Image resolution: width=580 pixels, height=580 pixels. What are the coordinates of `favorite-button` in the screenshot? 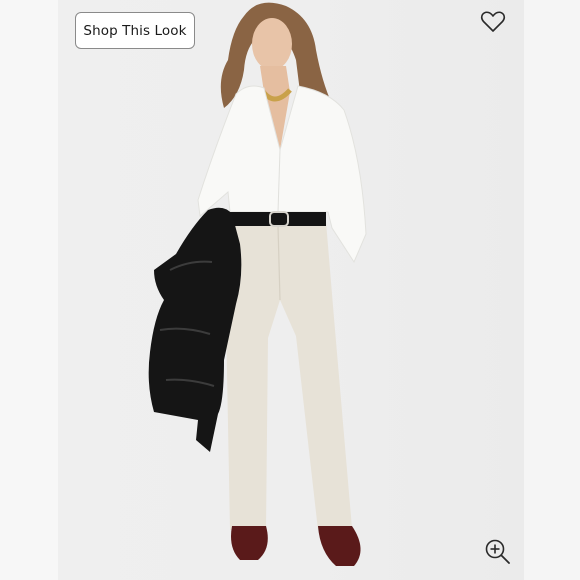 It's located at (493, 22).